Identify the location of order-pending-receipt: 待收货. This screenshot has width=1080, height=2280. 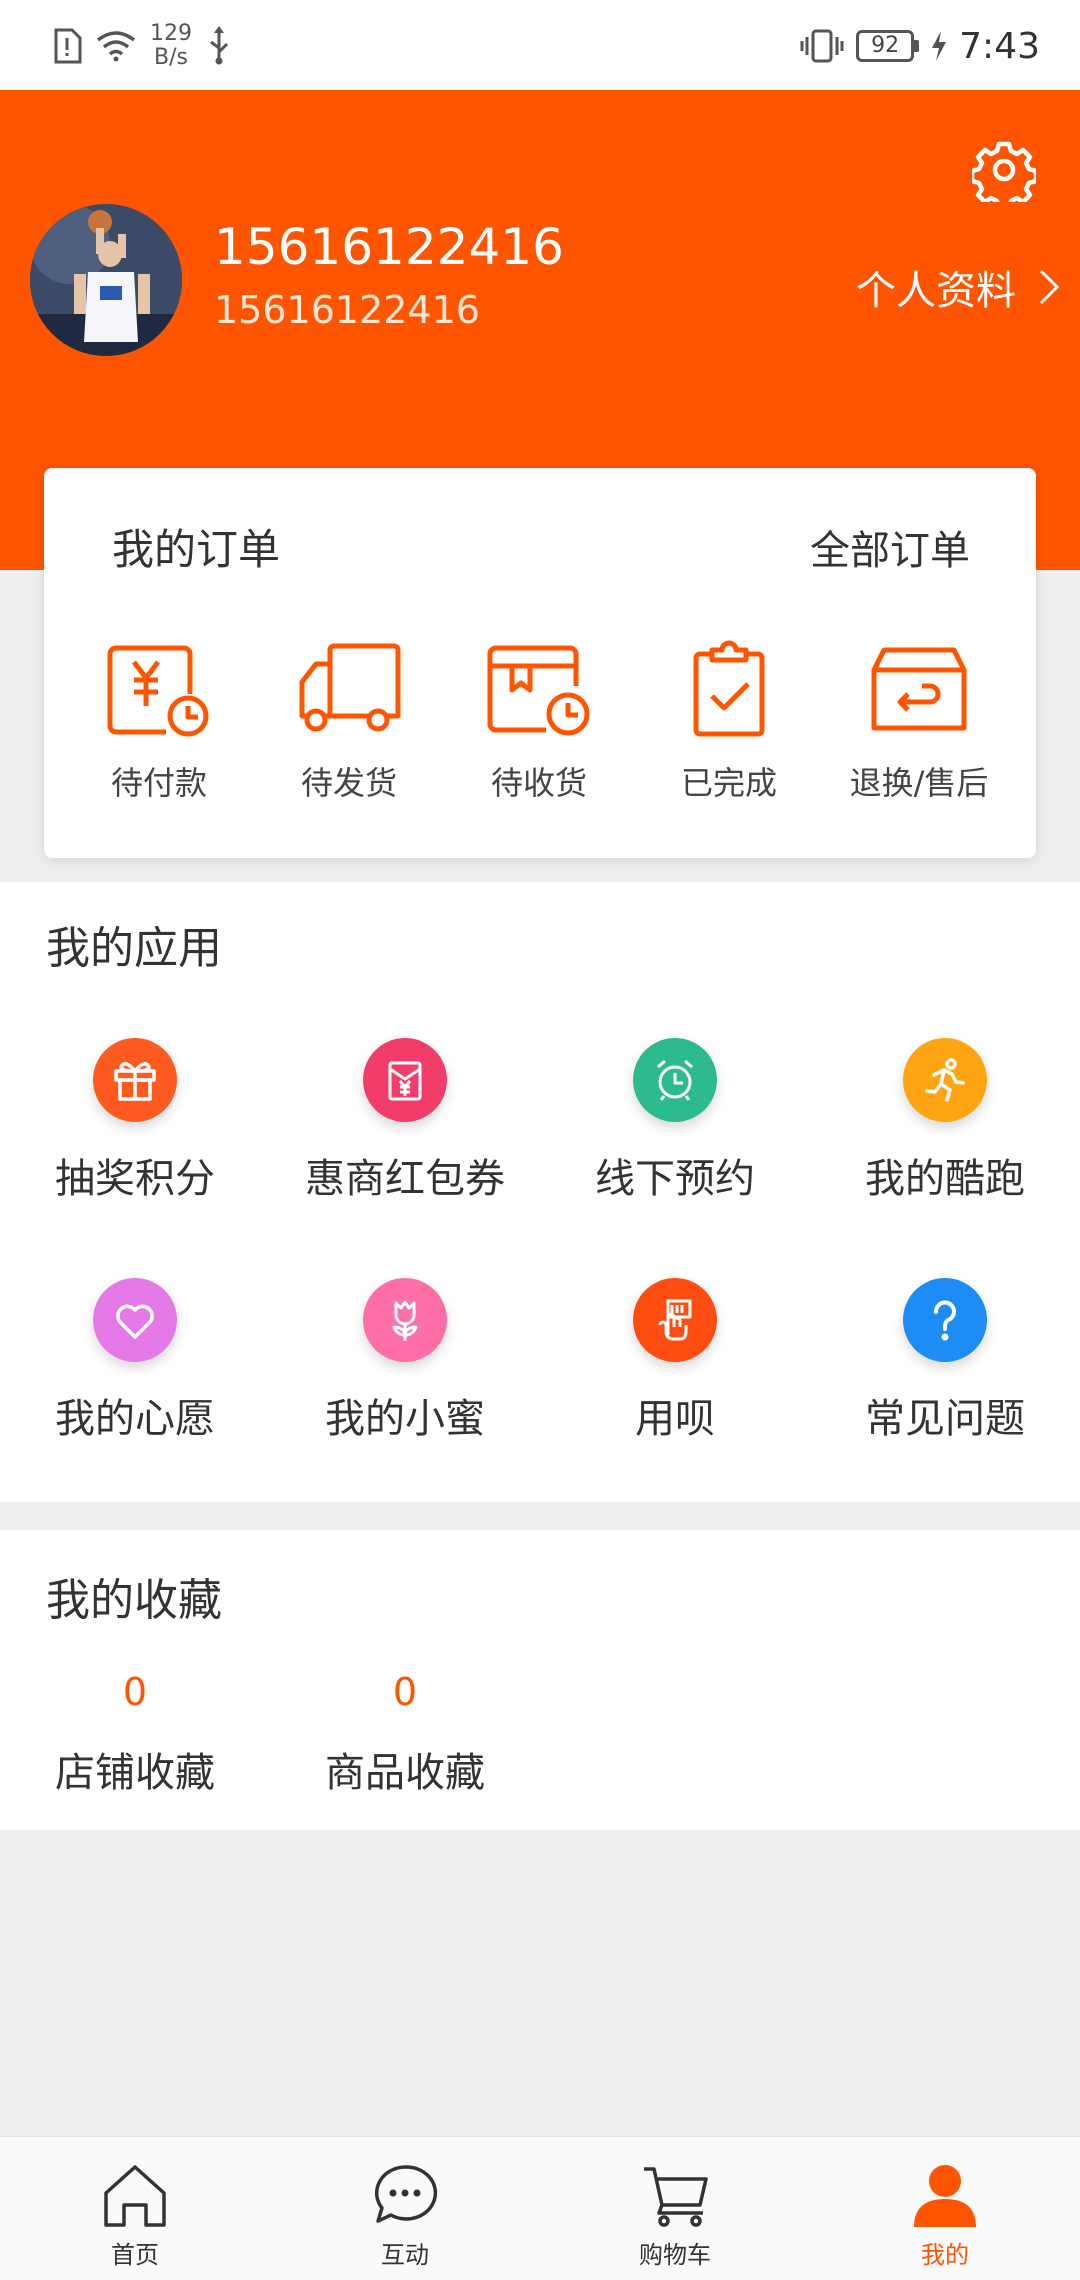
(539, 722).